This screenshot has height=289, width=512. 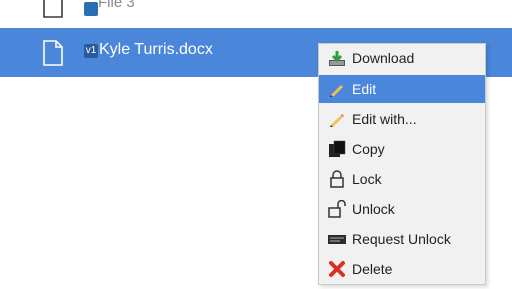 What do you see at coordinates (402, 179) in the screenshot?
I see `menu-item-lock: Lock` at bounding box center [402, 179].